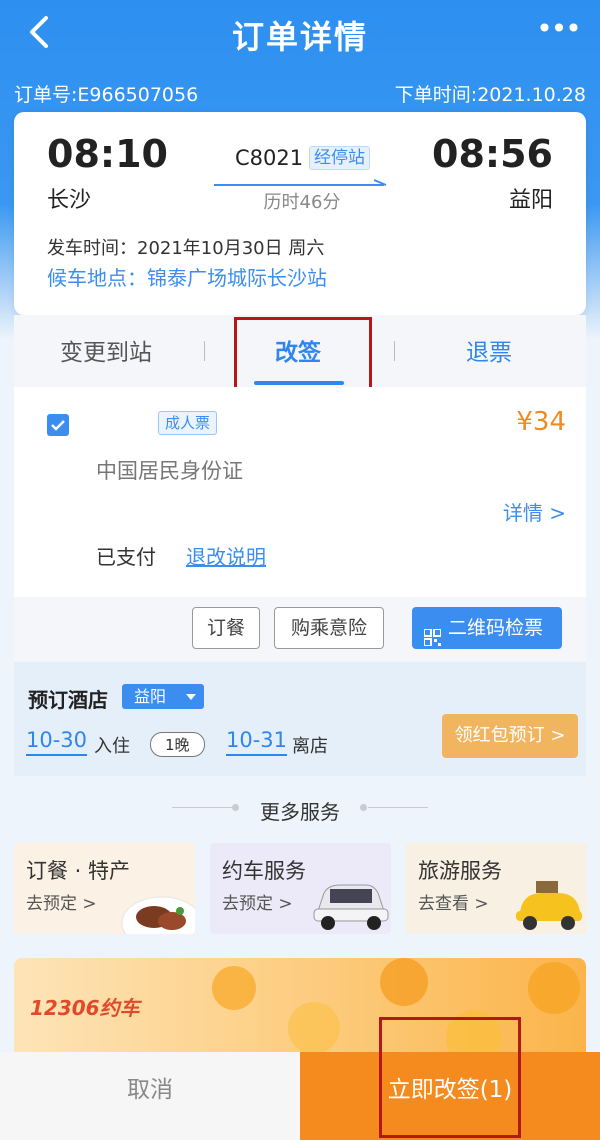 The width and height of the screenshot is (600, 1140). I want to click on id-type: 中国居民身份证, so click(169, 471).